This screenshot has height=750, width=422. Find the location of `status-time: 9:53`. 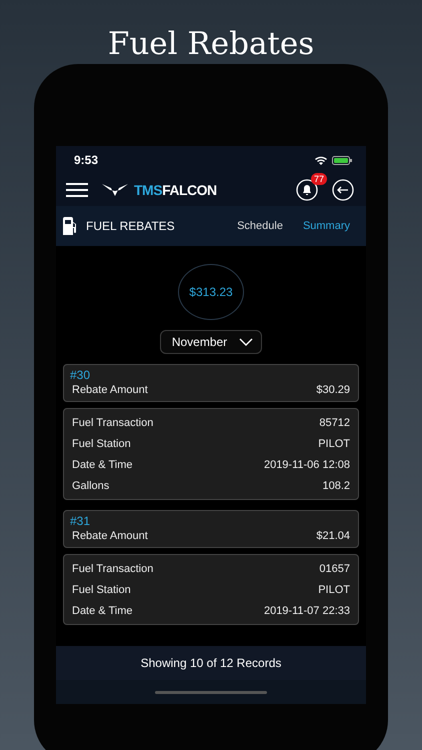

status-time: 9:53 is located at coordinates (86, 160).